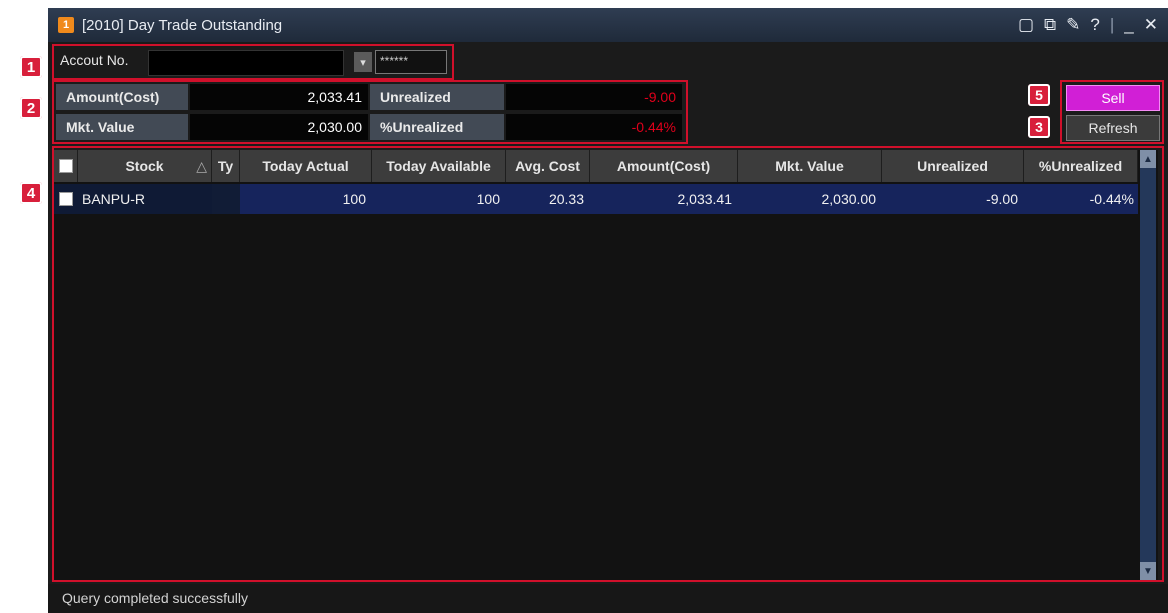 This screenshot has width=1168, height=613. I want to click on header-select-all, so click(66, 166).